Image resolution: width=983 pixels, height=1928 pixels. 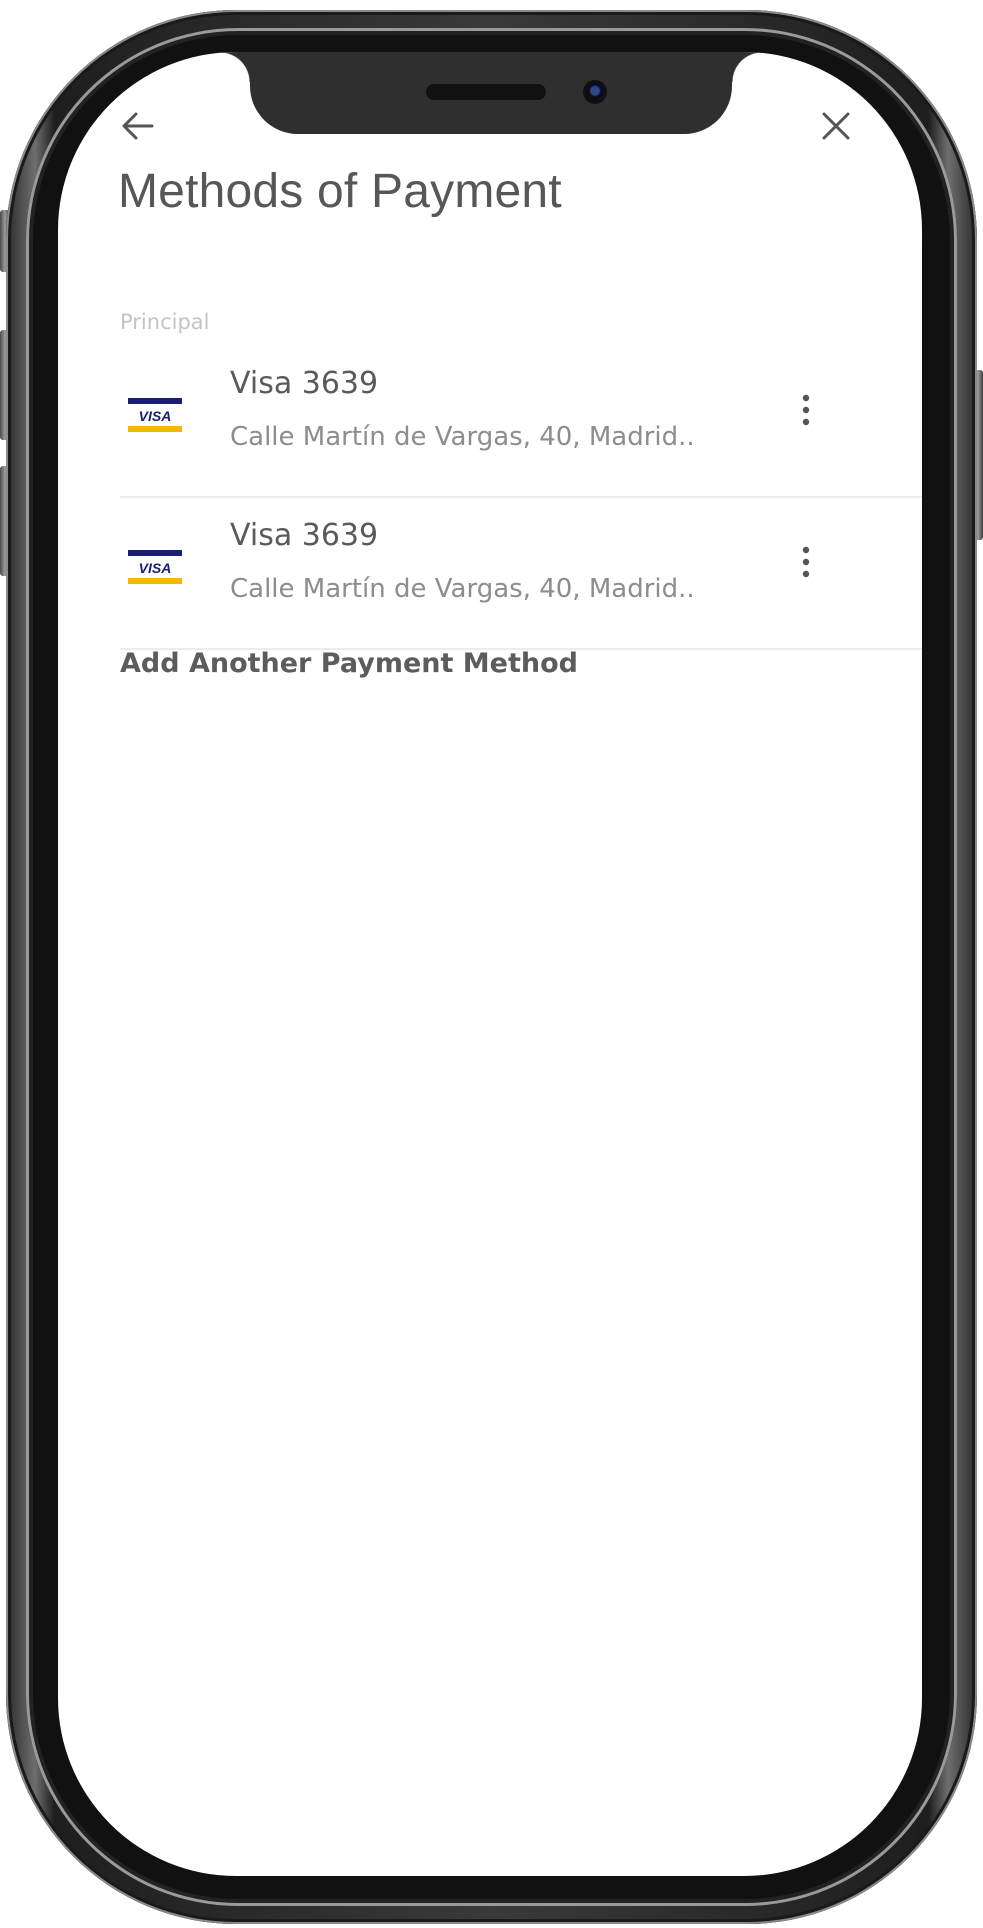 I want to click on phone-notch, so click(x=491, y=93).